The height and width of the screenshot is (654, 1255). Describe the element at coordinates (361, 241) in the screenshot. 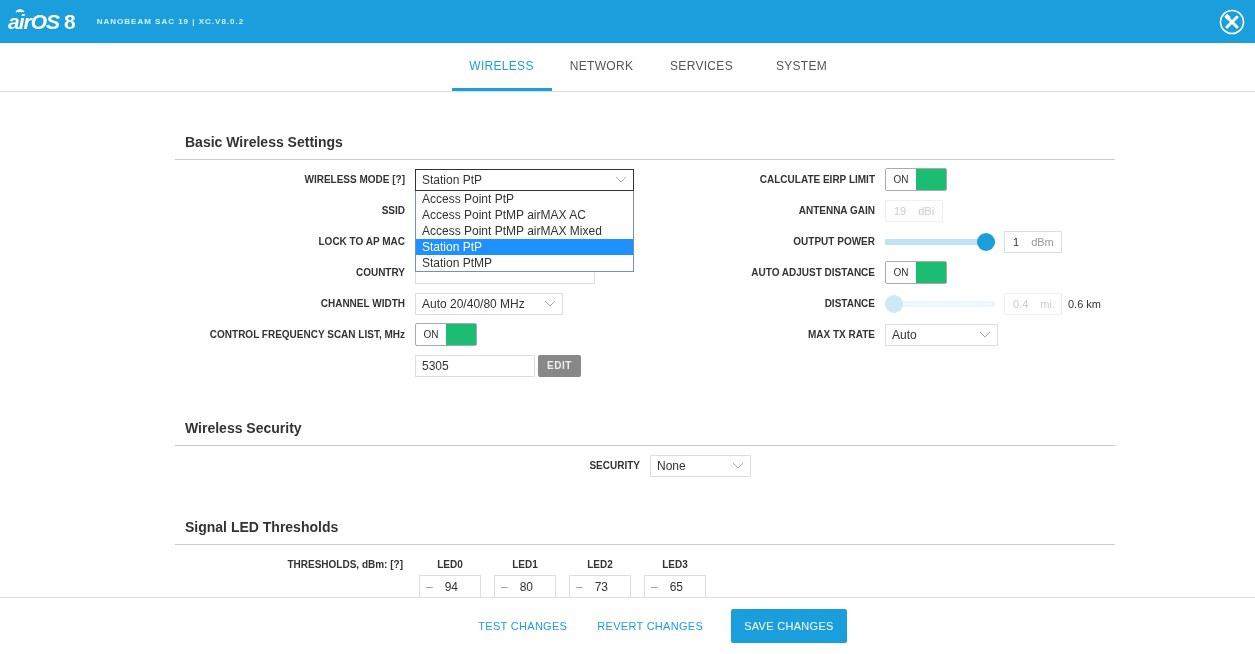

I see `field-label: LOCK TO AP MAC` at that location.